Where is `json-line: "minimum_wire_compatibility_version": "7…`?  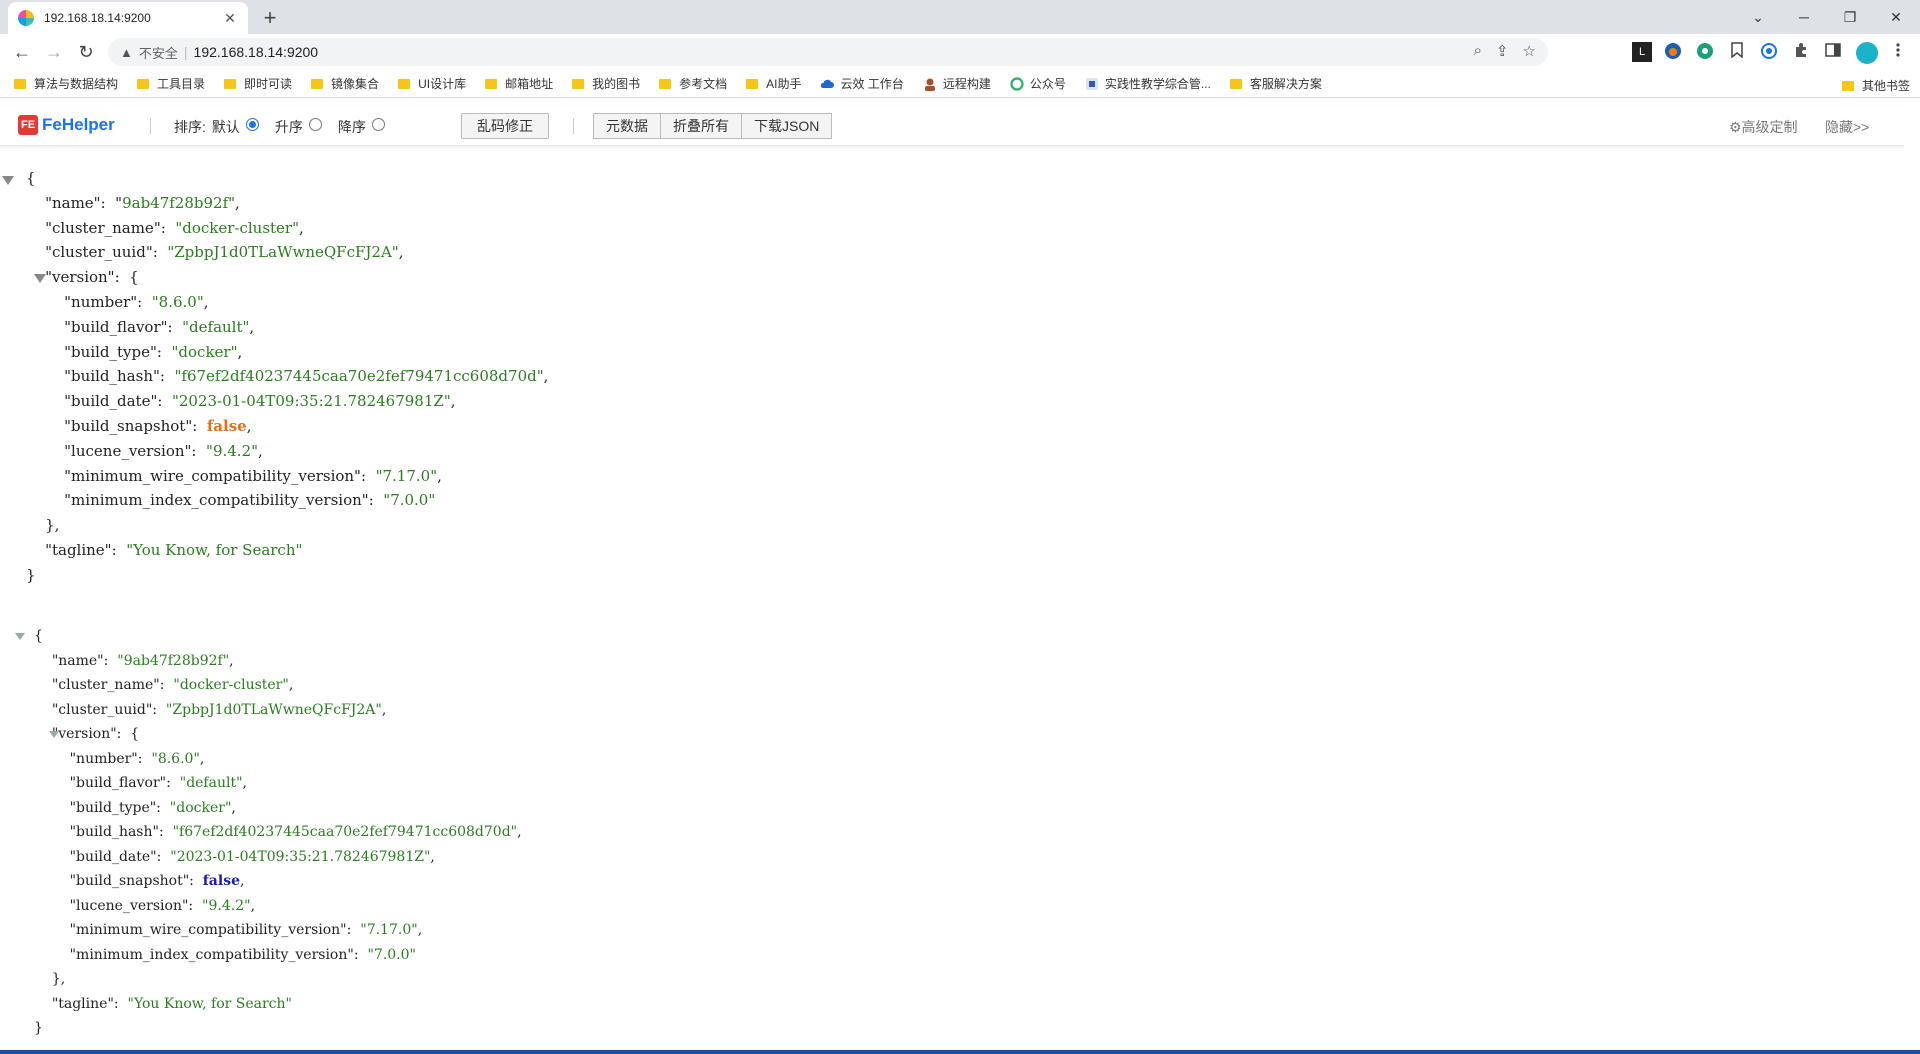
json-line: "minimum_wire_compatibility_version": "7… is located at coordinates (253, 475).